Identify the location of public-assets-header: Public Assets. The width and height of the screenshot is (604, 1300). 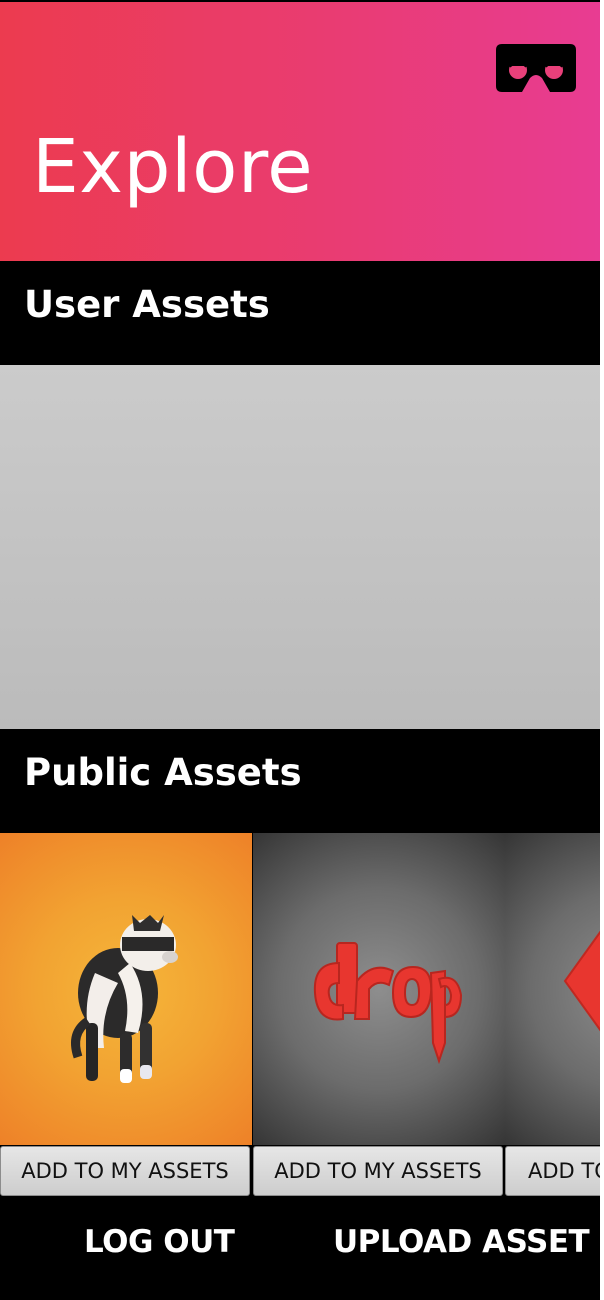
(300, 781).